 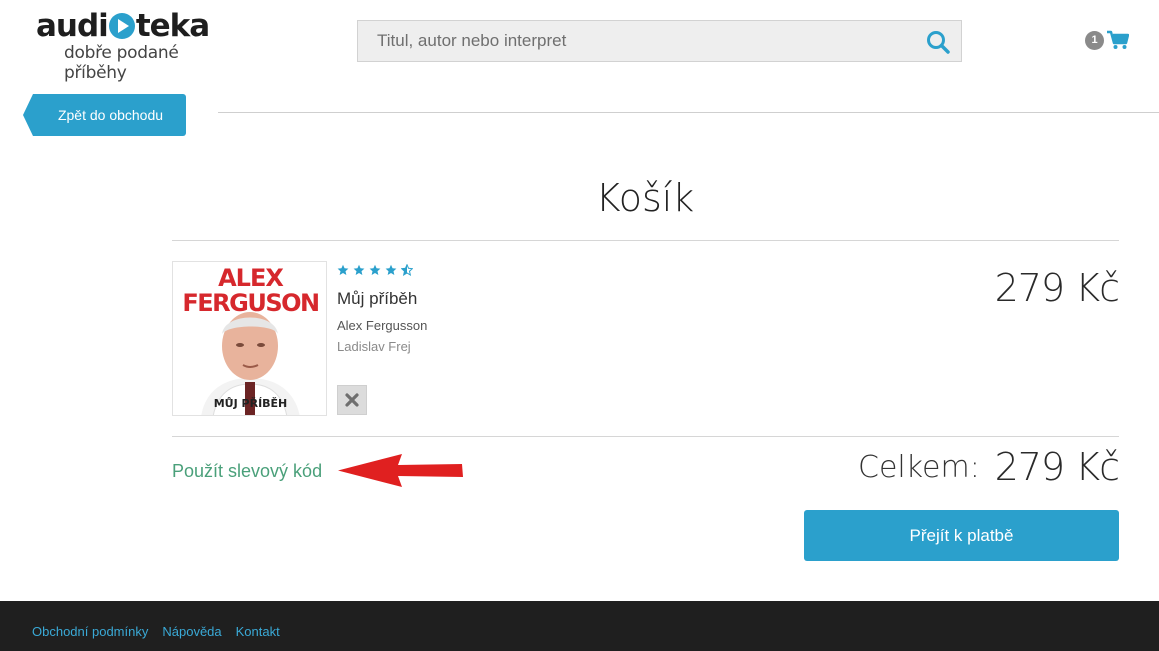 What do you see at coordinates (156, 631) in the screenshot?
I see `footer-links: Obchodní podmínky Nápověda Kontakt` at bounding box center [156, 631].